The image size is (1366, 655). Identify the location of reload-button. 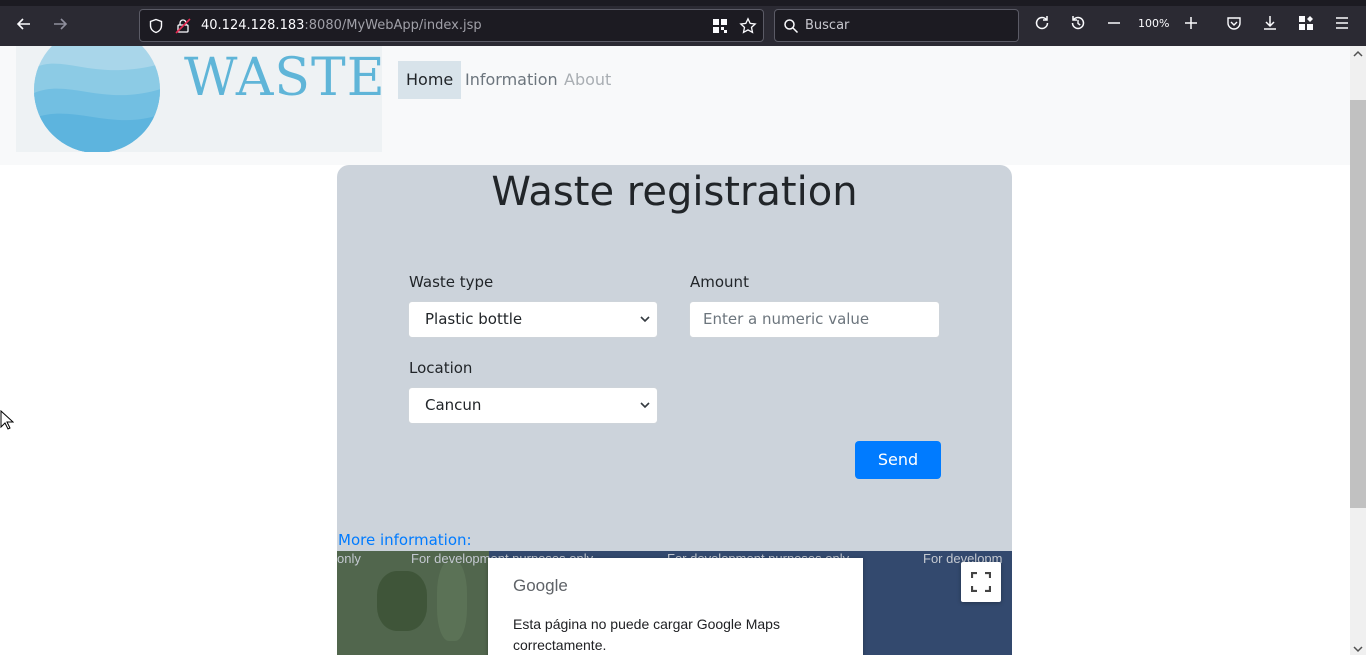
(1042, 23).